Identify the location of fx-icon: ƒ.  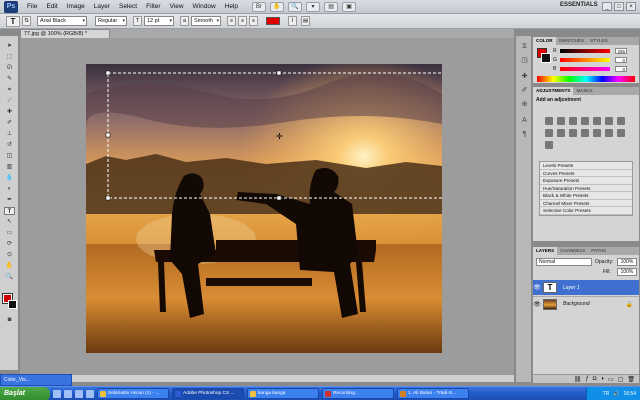
(586, 379).